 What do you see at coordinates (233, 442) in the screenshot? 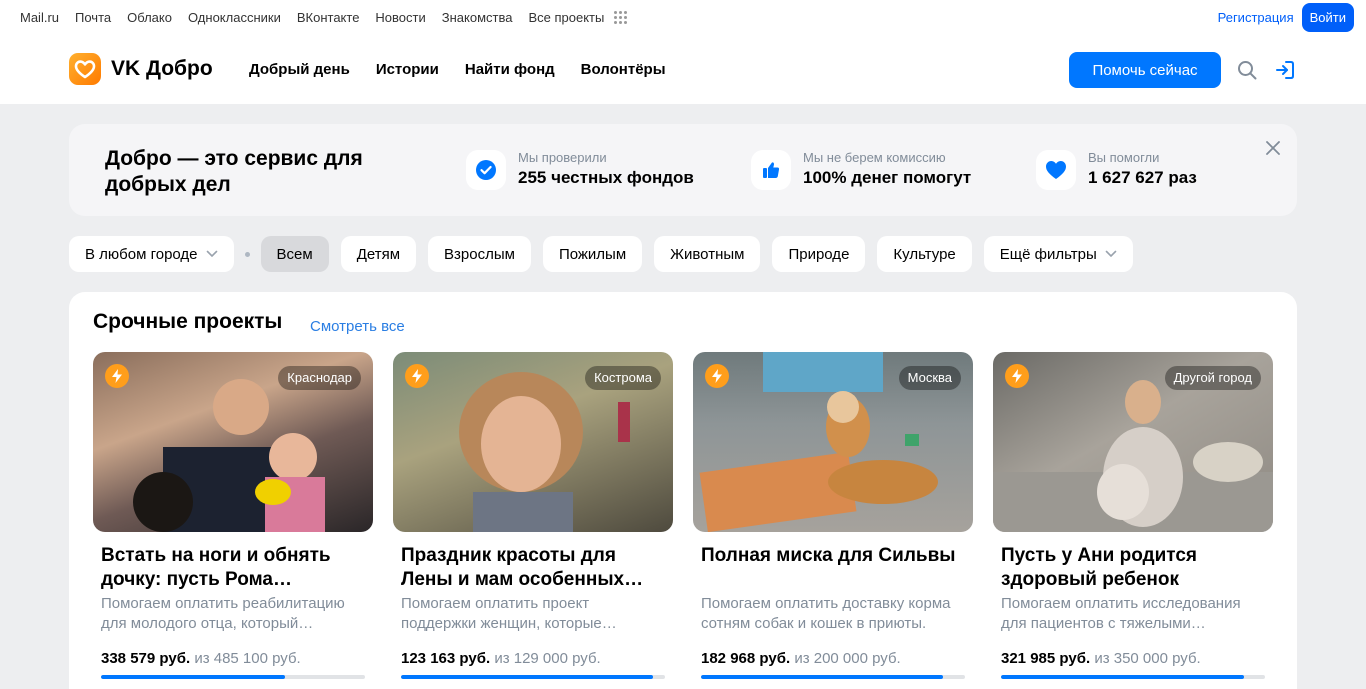
I see `project-image: Краснодар` at bounding box center [233, 442].